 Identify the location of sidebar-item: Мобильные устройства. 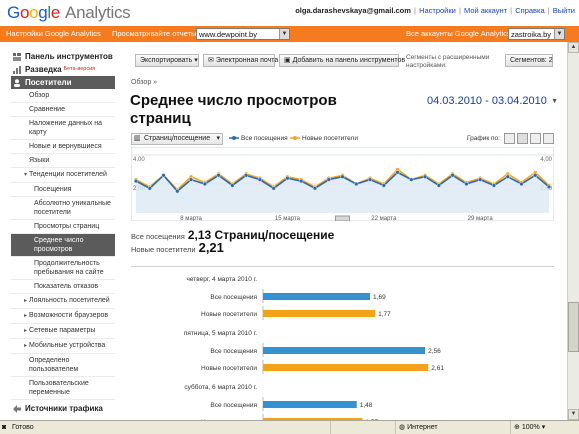
(63, 346).